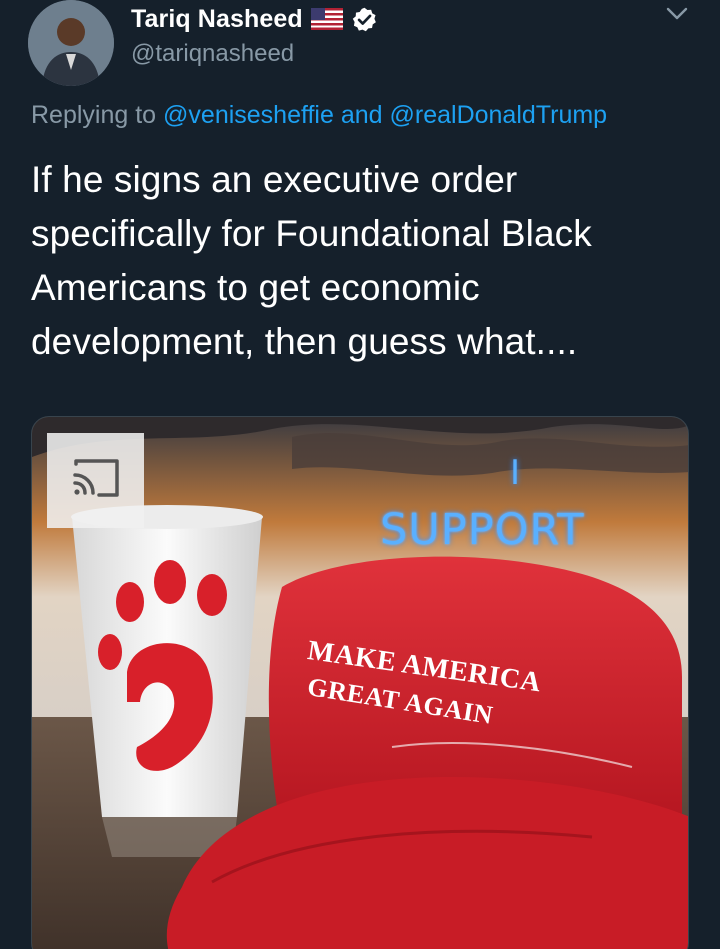 This screenshot has height=949, width=720. What do you see at coordinates (217, 19) in the screenshot?
I see `display-name: Tariq Nasheed` at bounding box center [217, 19].